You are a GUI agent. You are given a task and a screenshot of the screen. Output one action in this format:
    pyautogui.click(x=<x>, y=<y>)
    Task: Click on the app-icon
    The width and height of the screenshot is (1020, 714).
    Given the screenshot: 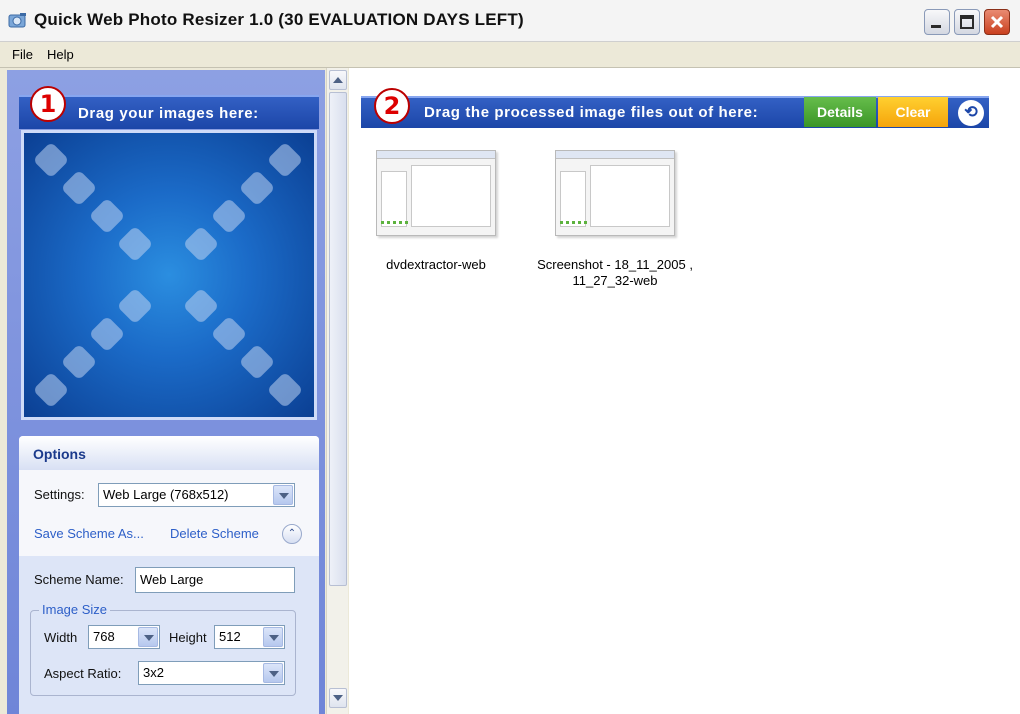 What is the action you would take?
    pyautogui.click(x=17, y=20)
    